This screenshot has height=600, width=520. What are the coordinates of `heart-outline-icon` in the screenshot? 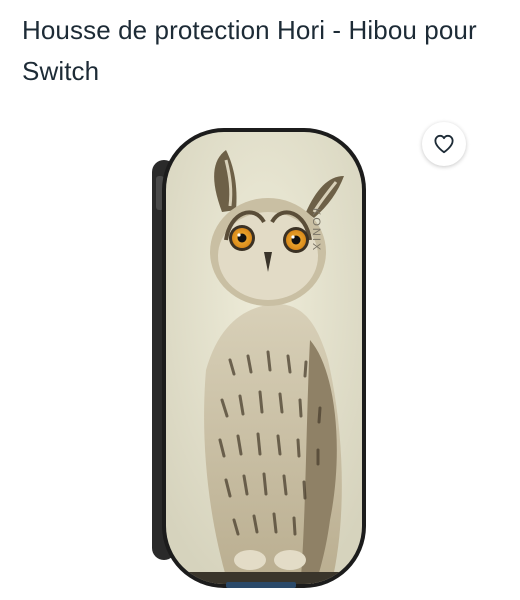 It's located at (444, 144).